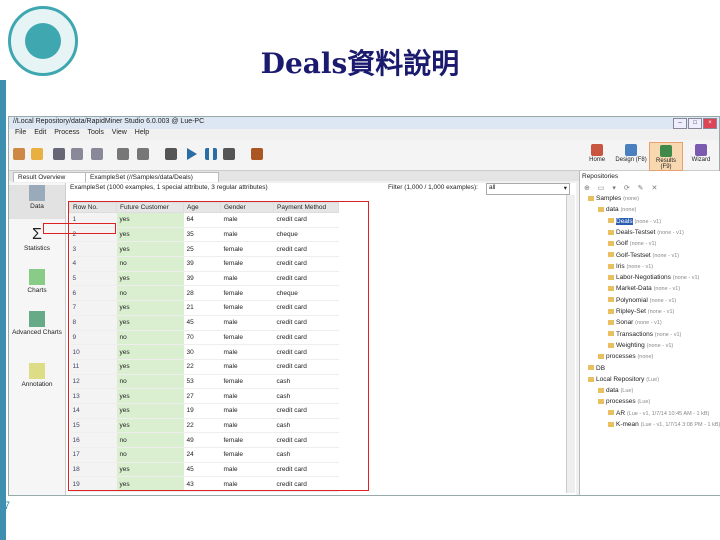 This screenshot has height=540, width=720. I want to click on menu-edit: Edit, so click(40, 132).